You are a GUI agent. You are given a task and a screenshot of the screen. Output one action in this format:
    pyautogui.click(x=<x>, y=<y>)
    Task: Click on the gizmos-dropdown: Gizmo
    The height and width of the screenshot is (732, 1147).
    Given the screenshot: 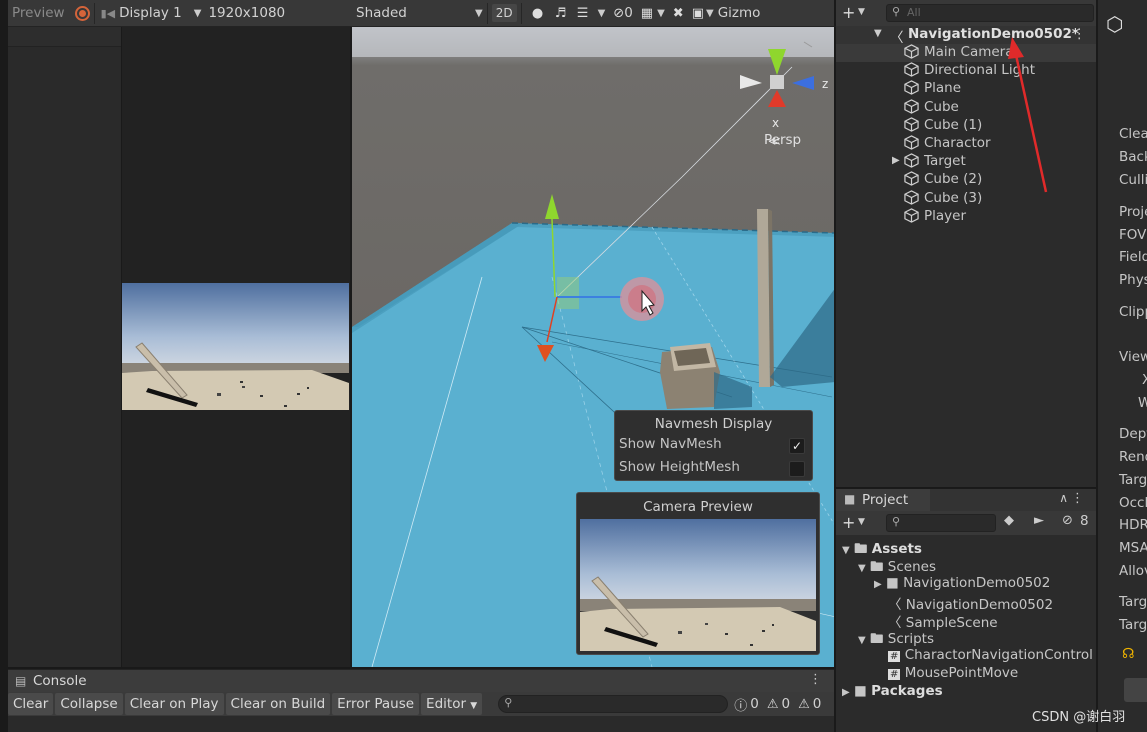 What is the action you would take?
    pyautogui.click(x=739, y=13)
    